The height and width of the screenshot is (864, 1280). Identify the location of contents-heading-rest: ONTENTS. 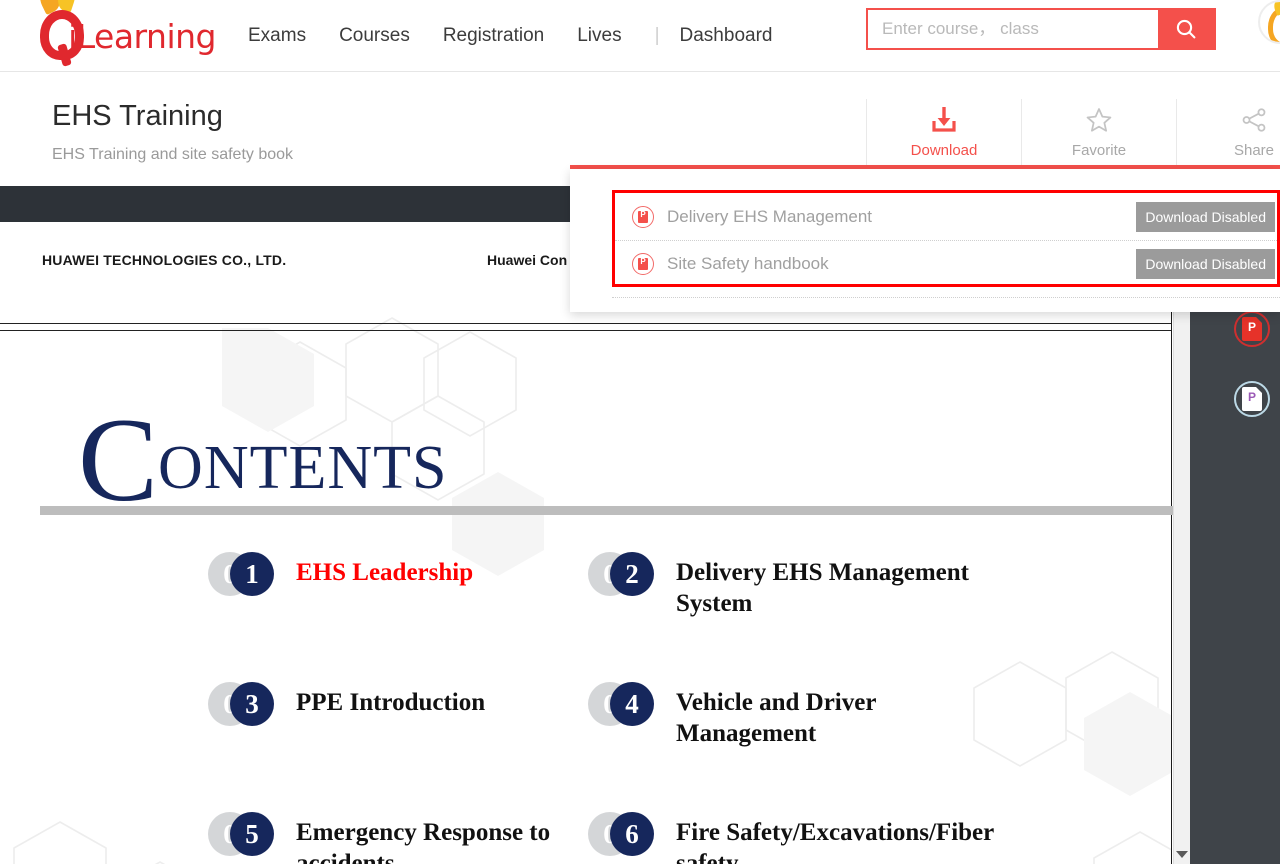
(303, 468).